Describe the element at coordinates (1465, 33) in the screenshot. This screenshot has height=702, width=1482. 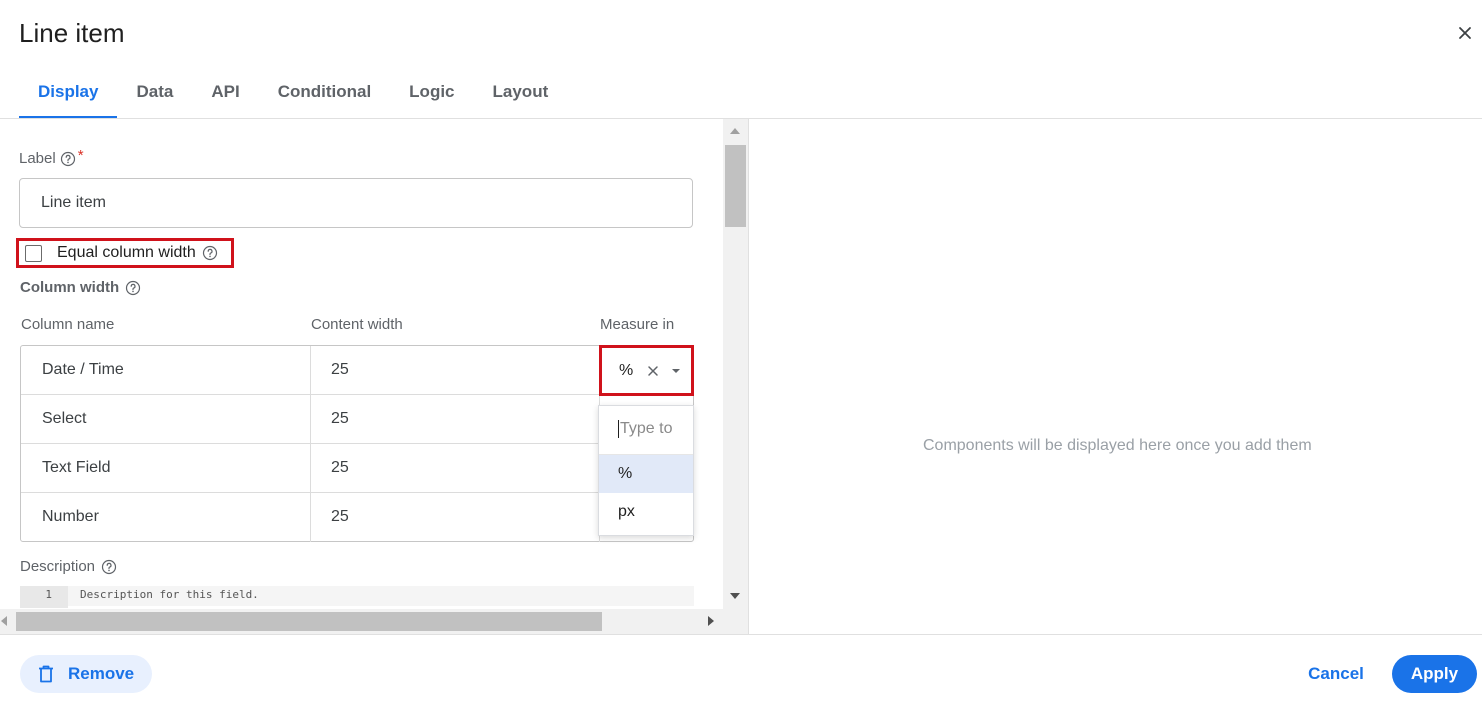
I see `close-icon` at that location.